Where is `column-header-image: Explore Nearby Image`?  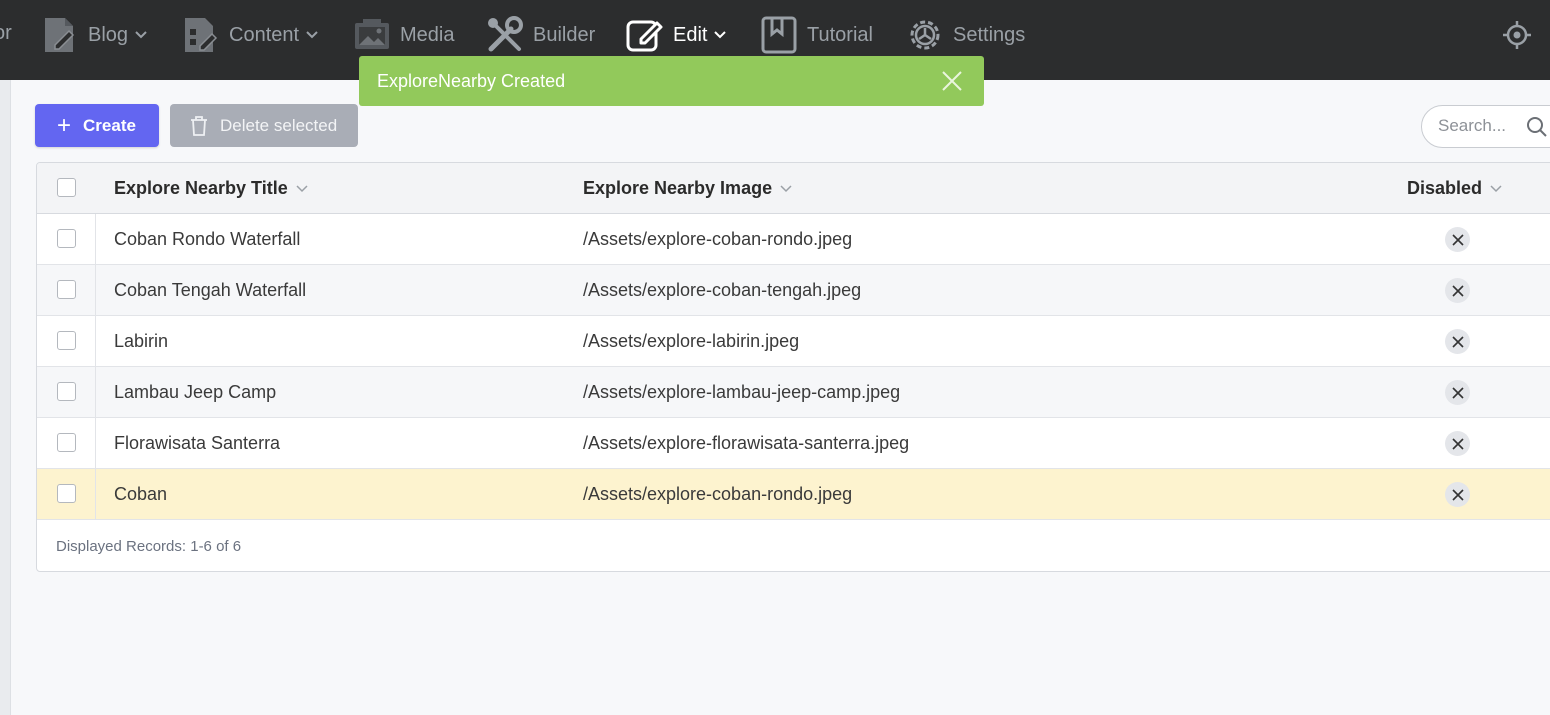 column-header-image: Explore Nearby Image is located at coordinates (687, 188).